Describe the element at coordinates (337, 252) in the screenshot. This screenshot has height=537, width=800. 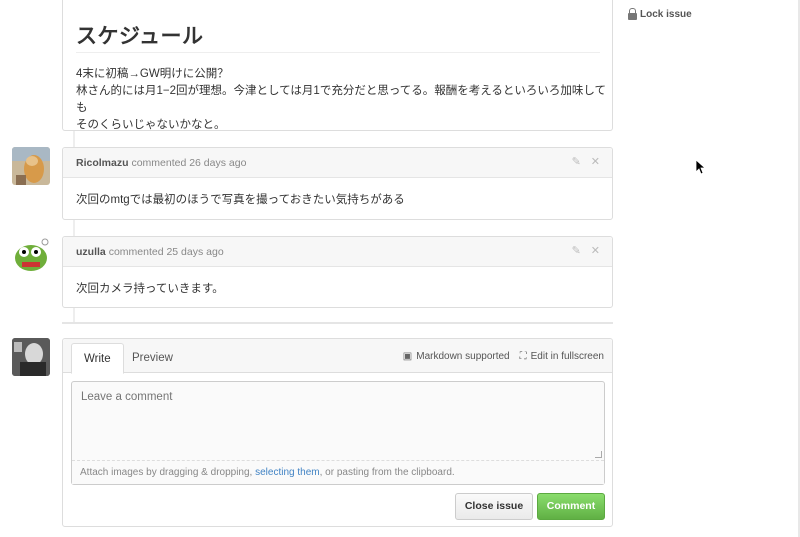
I see `comment-header: uzulla commented 25 days ago ✎ ✕` at that location.